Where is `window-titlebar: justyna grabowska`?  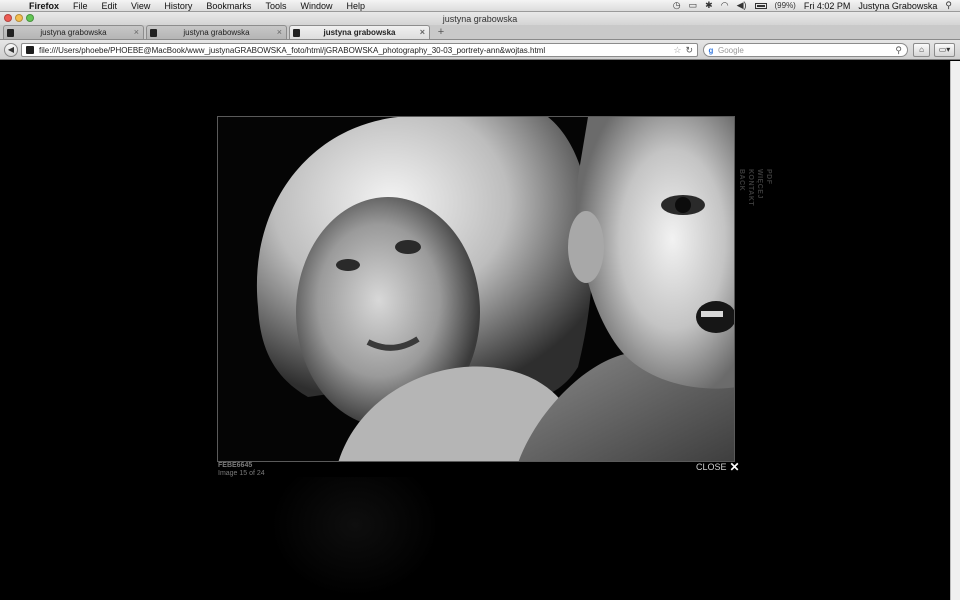
window-titlebar: justyna grabowska is located at coordinates (480, 18).